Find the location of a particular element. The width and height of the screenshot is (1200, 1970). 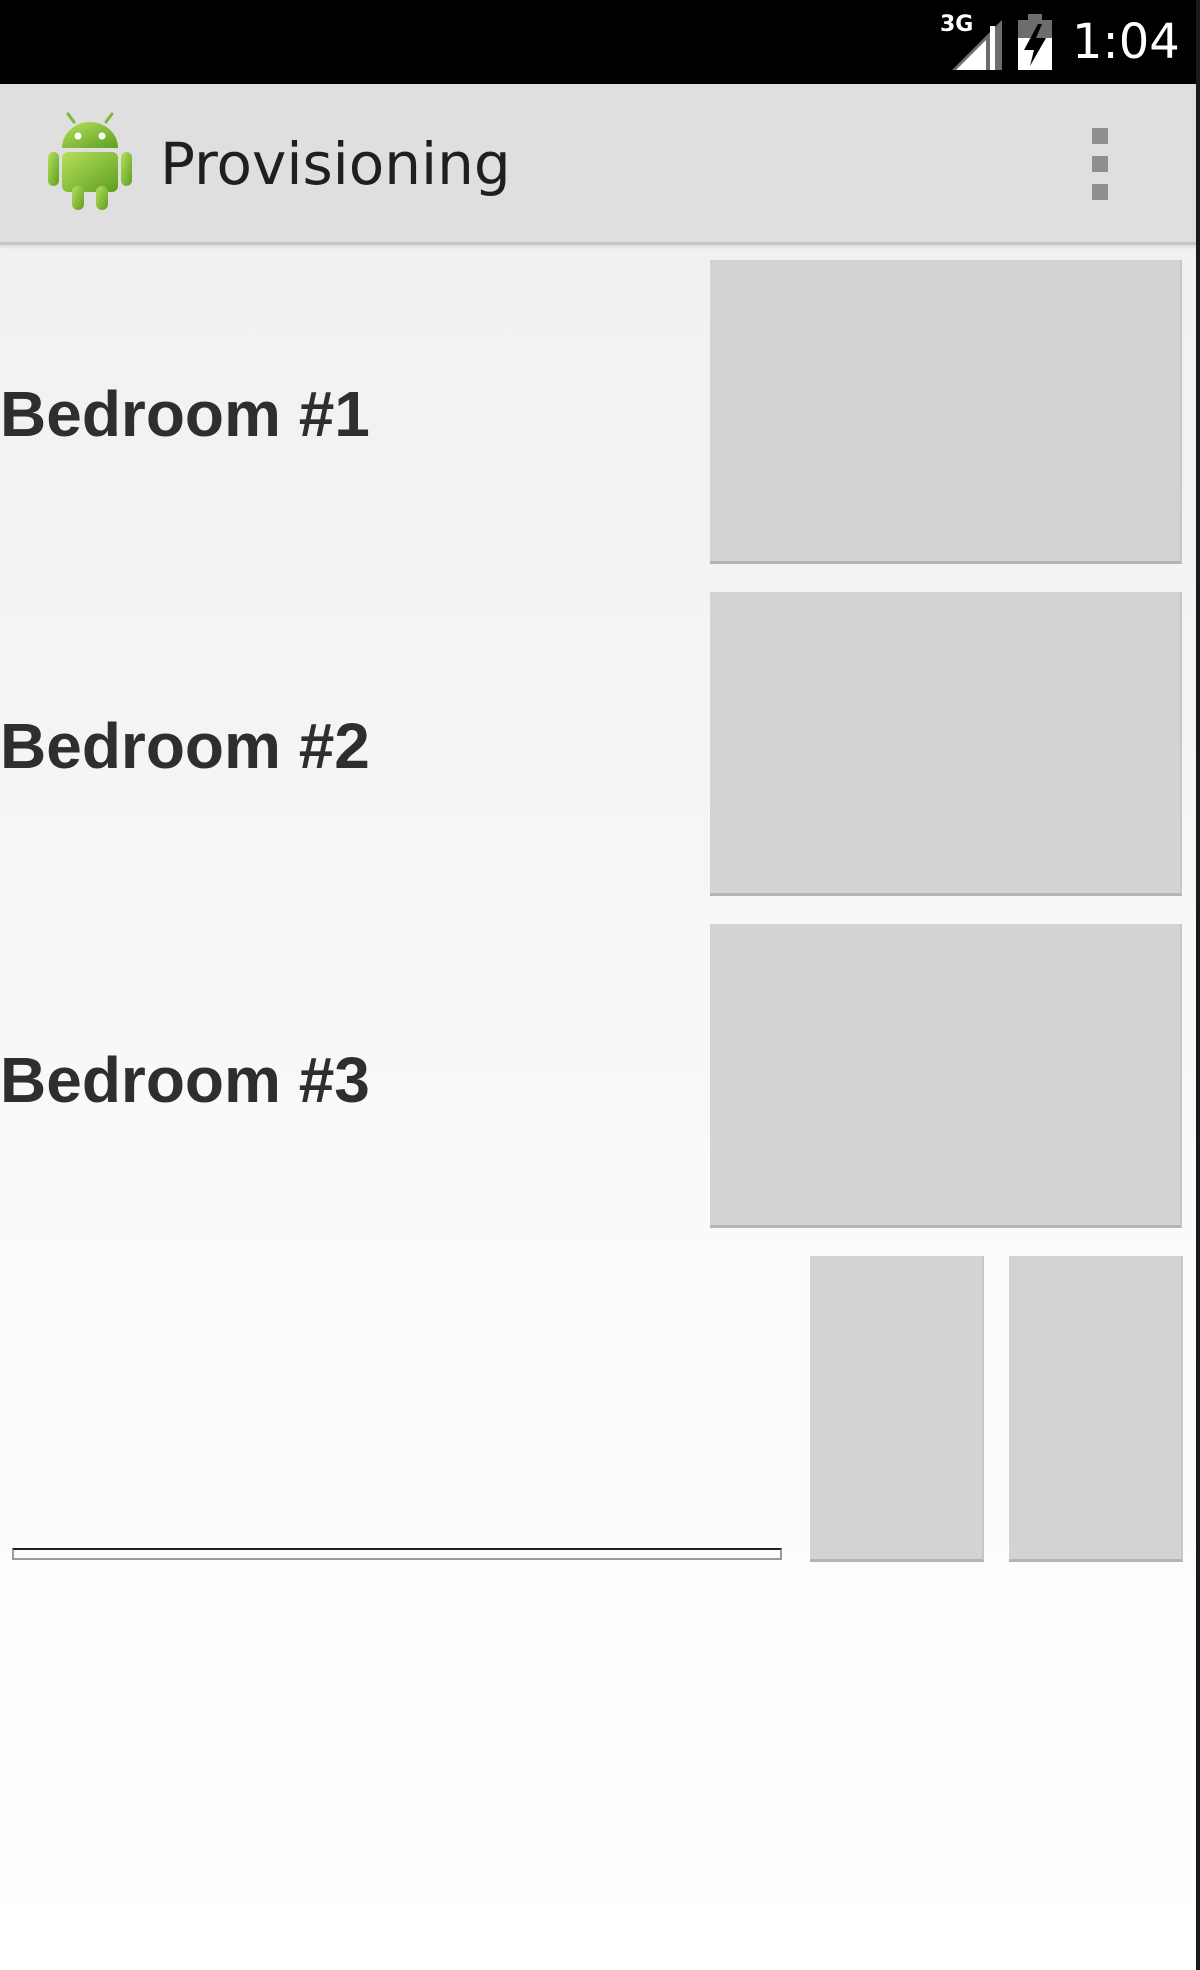

clock-time: 1:04 is located at coordinates (1126, 42).